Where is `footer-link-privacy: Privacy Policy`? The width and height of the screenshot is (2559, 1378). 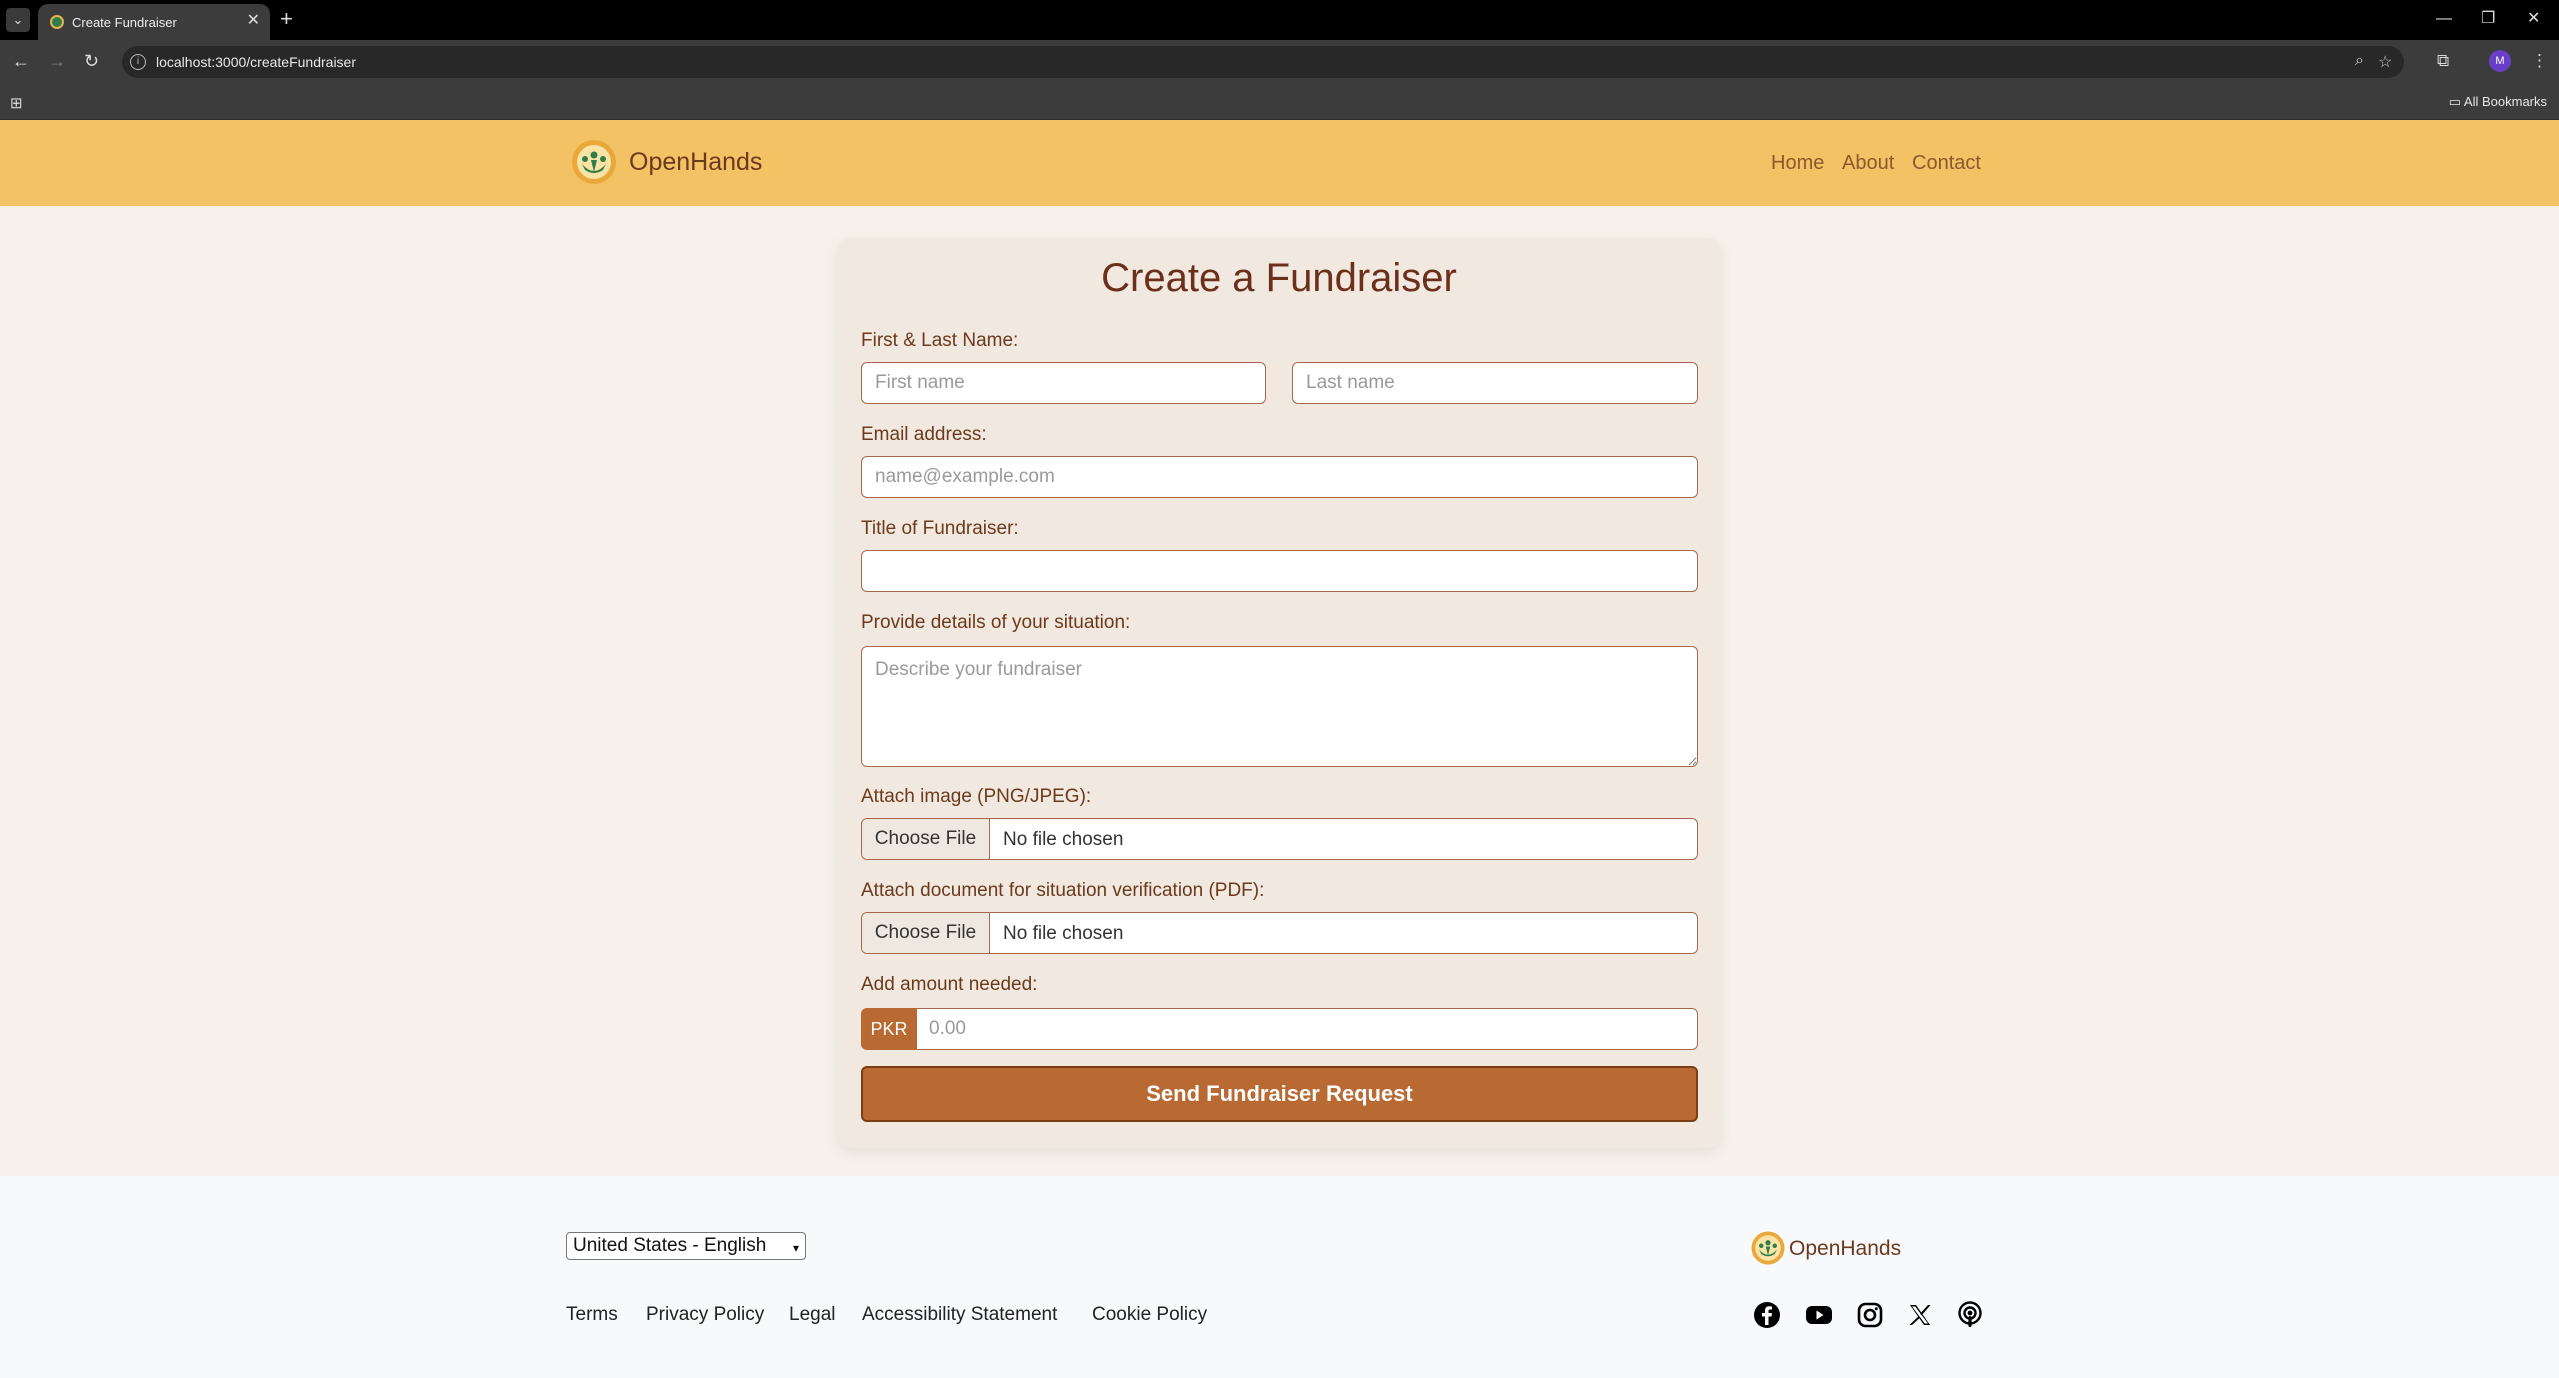 footer-link-privacy: Privacy Policy is located at coordinates (705, 1315).